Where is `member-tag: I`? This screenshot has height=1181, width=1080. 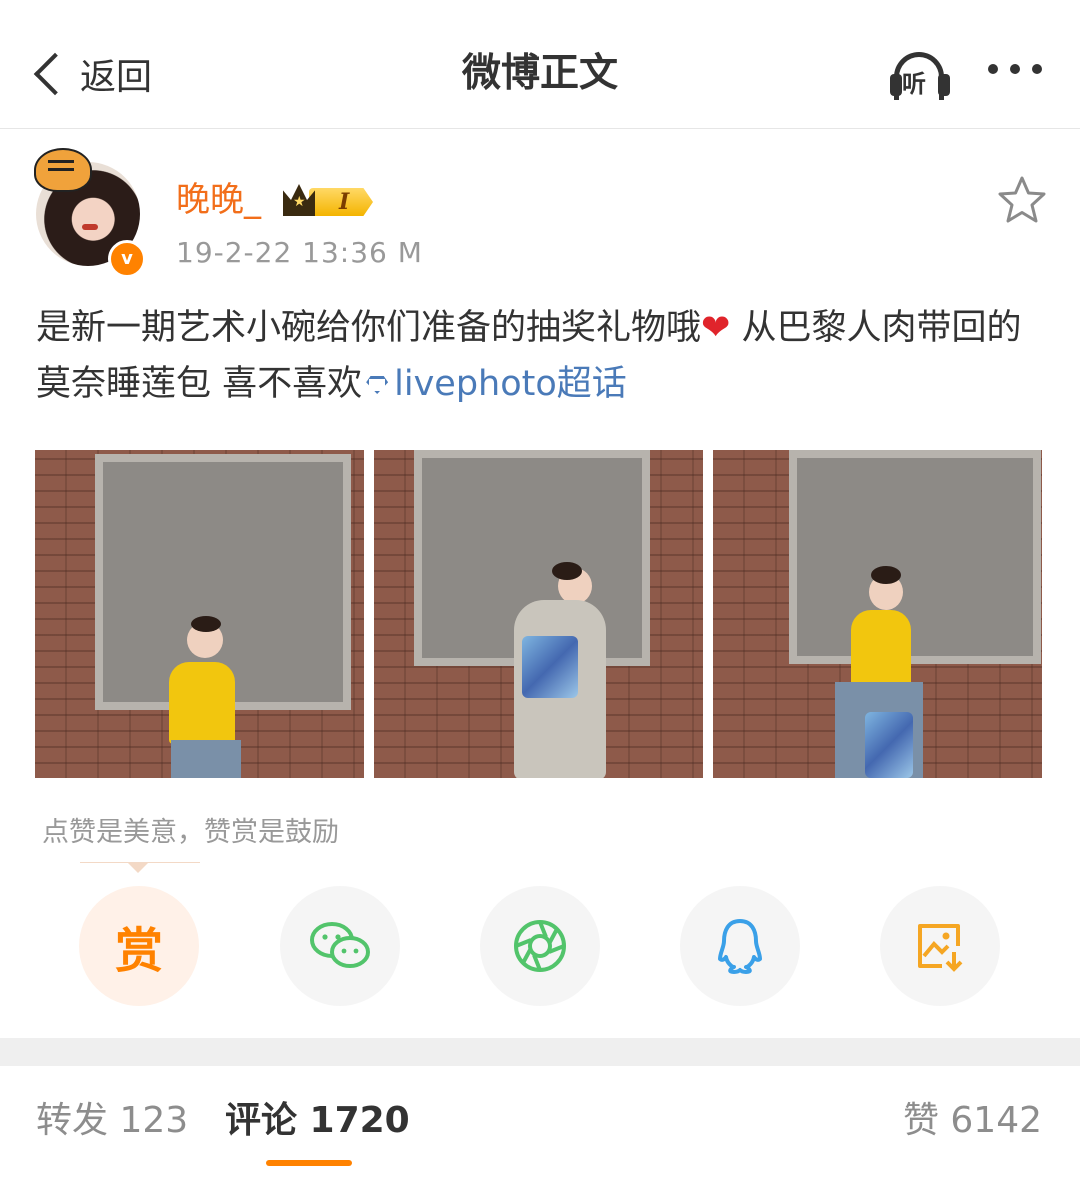
member-tag: I is located at coordinates (341, 202).